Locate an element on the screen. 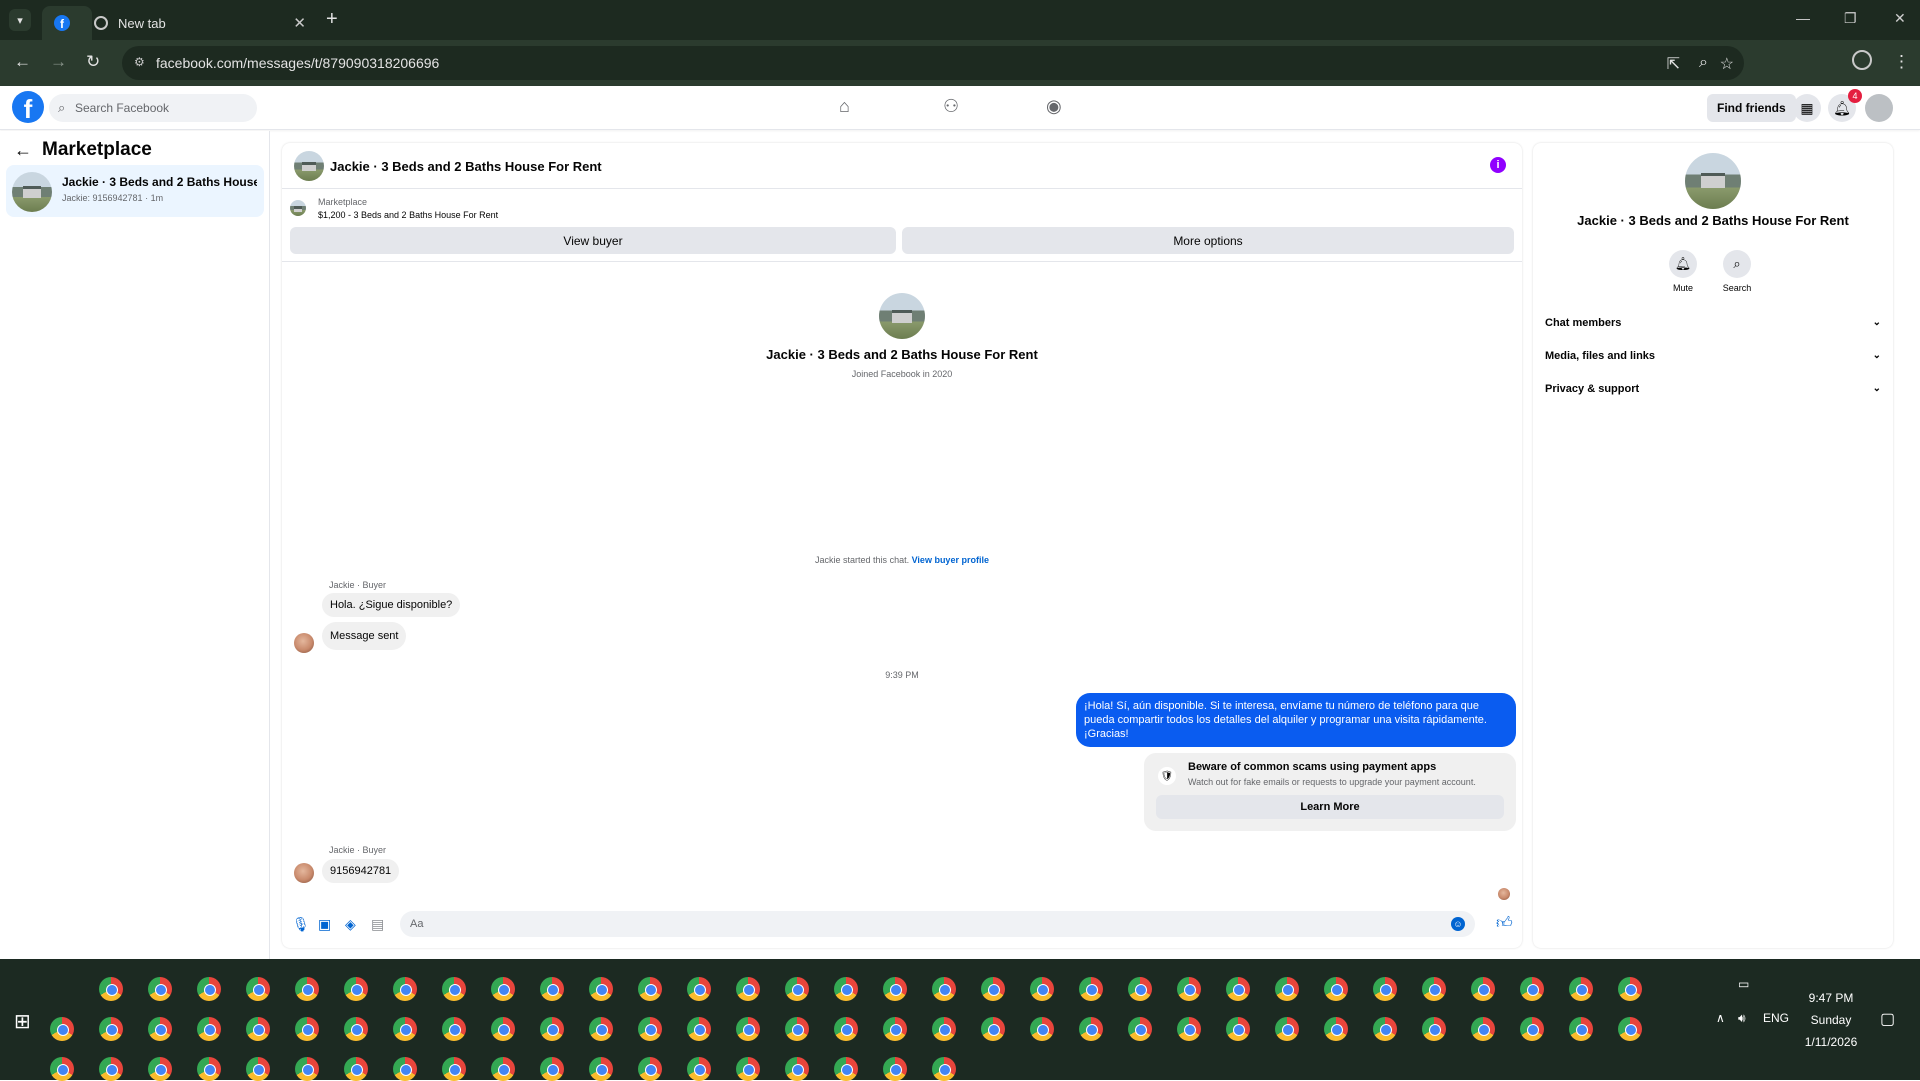 This screenshot has width=1920, height=1081. photo-icon: ▣ is located at coordinates (324, 924).